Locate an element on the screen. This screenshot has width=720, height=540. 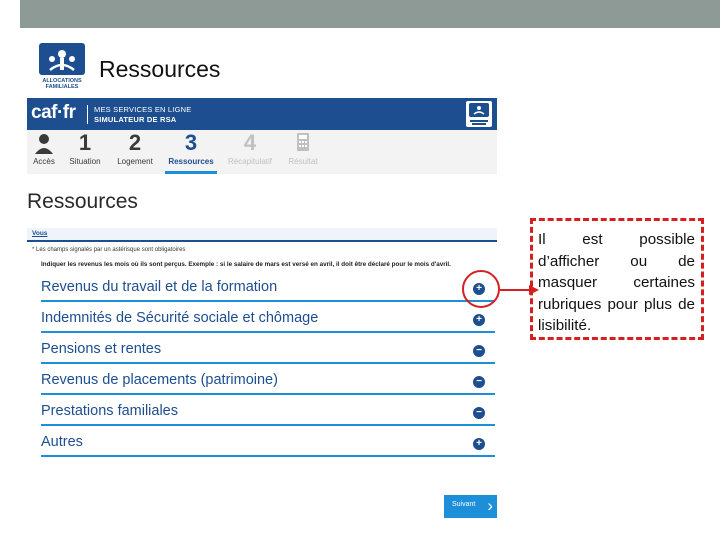
tab-vous: Vous is located at coordinates (39, 233).